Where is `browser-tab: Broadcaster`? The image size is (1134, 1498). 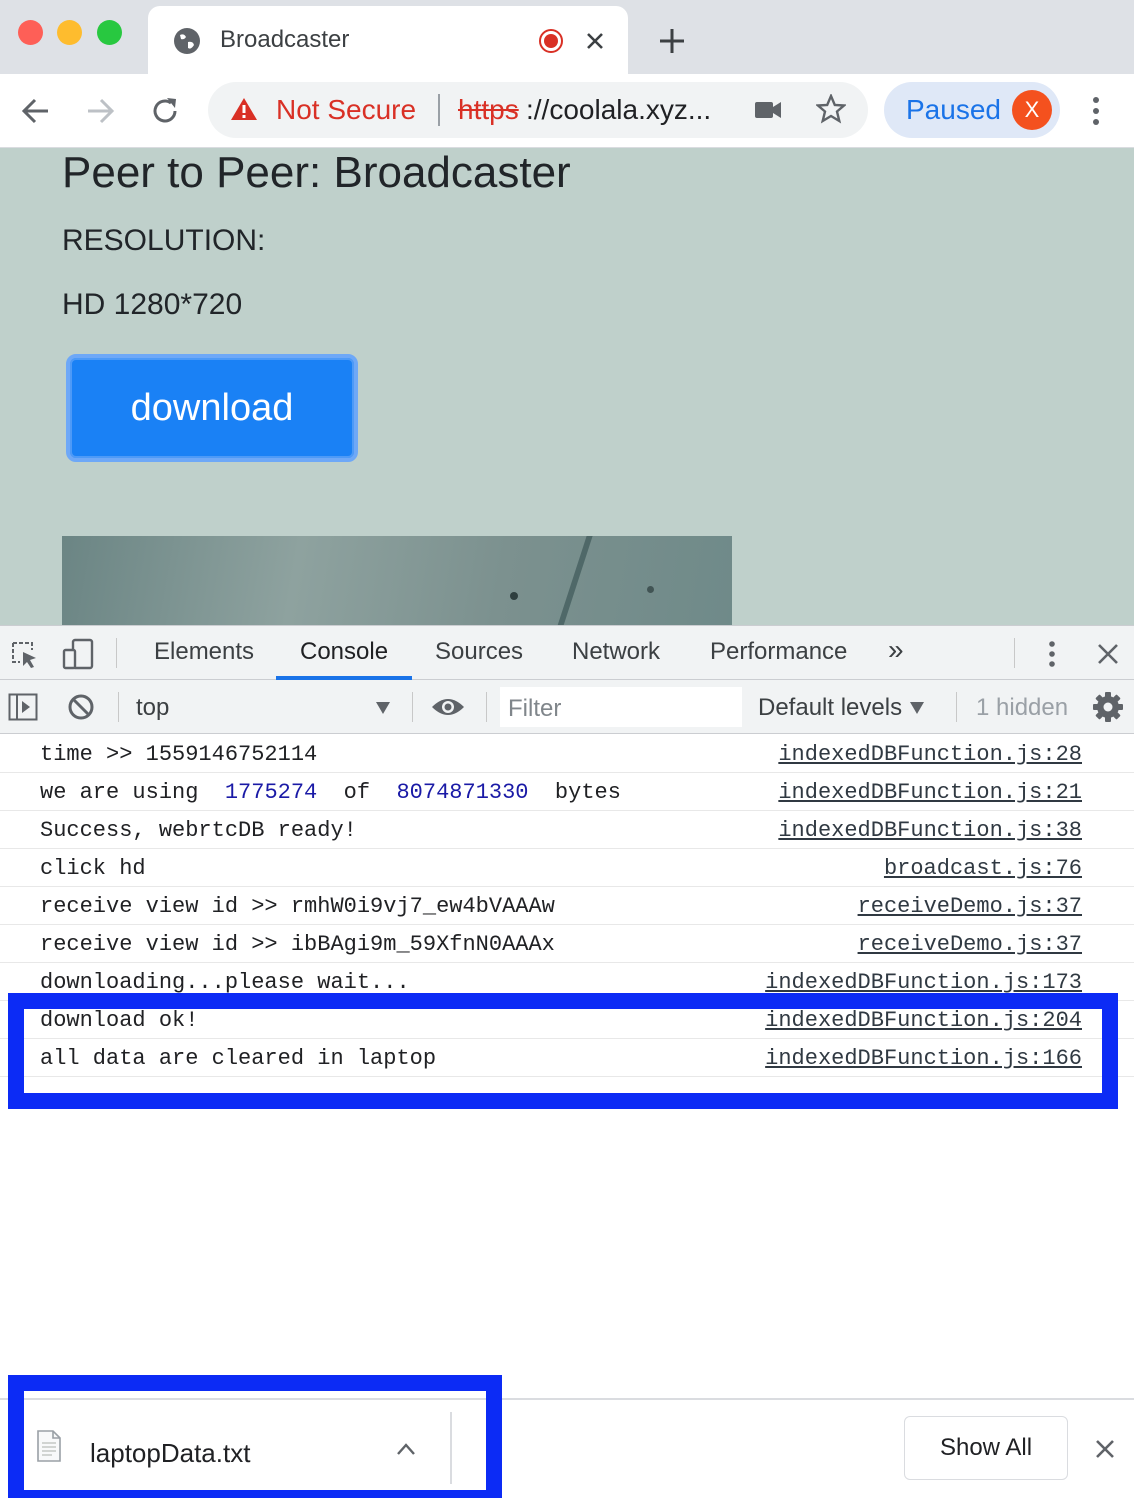
browser-tab: Broadcaster is located at coordinates (388, 40).